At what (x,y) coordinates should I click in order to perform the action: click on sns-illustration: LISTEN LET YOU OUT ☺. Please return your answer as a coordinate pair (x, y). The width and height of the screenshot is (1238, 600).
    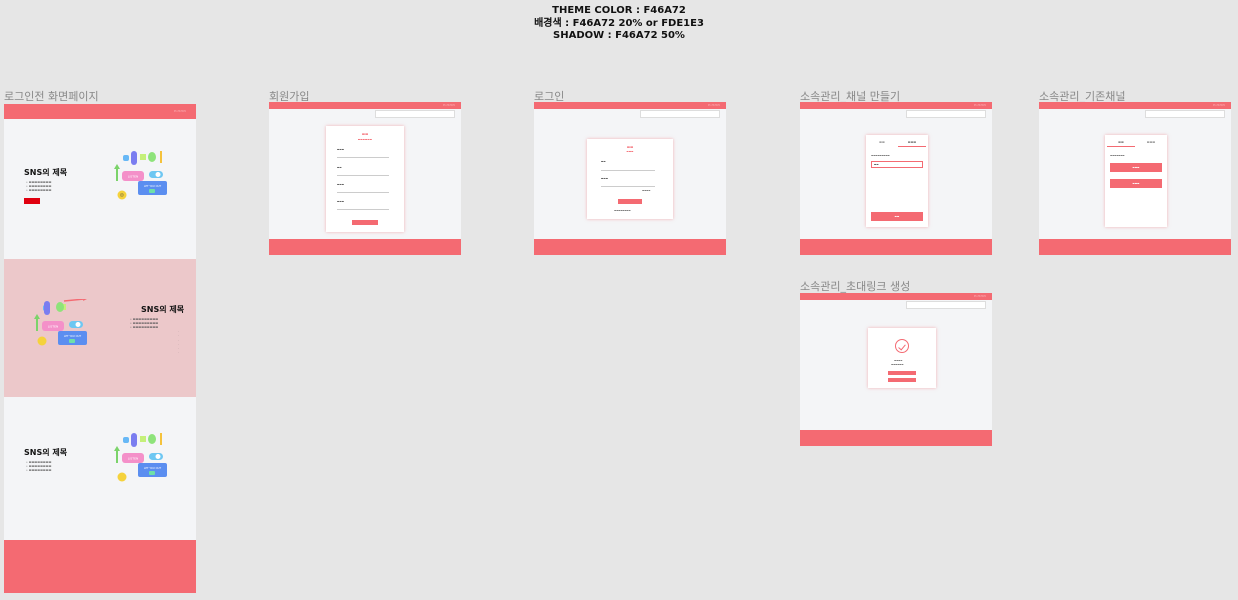
    Looking at the image, I should click on (140, 175).